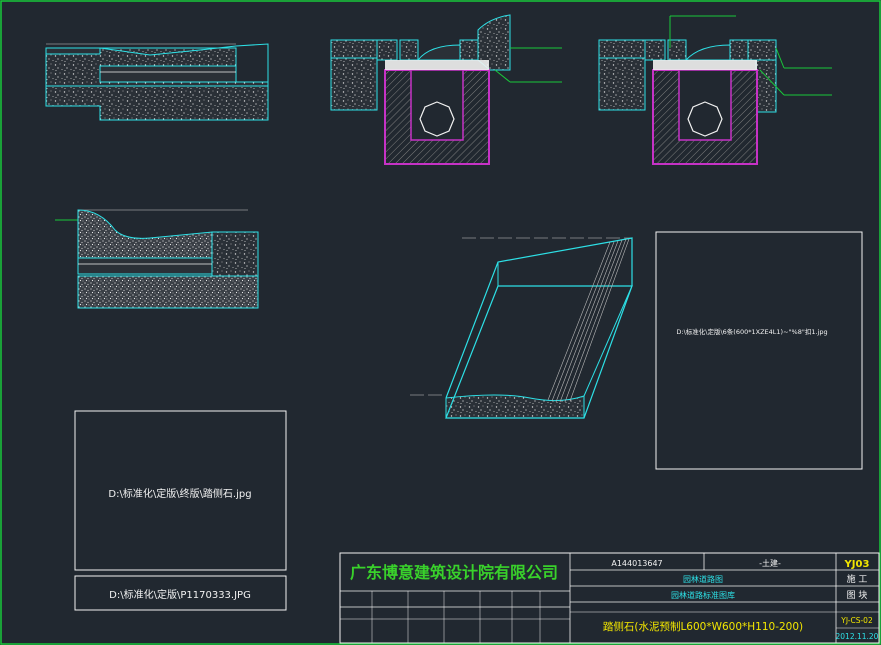 The width and height of the screenshot is (881, 645). I want to click on issue-date: 2012.11.20, so click(857, 636).